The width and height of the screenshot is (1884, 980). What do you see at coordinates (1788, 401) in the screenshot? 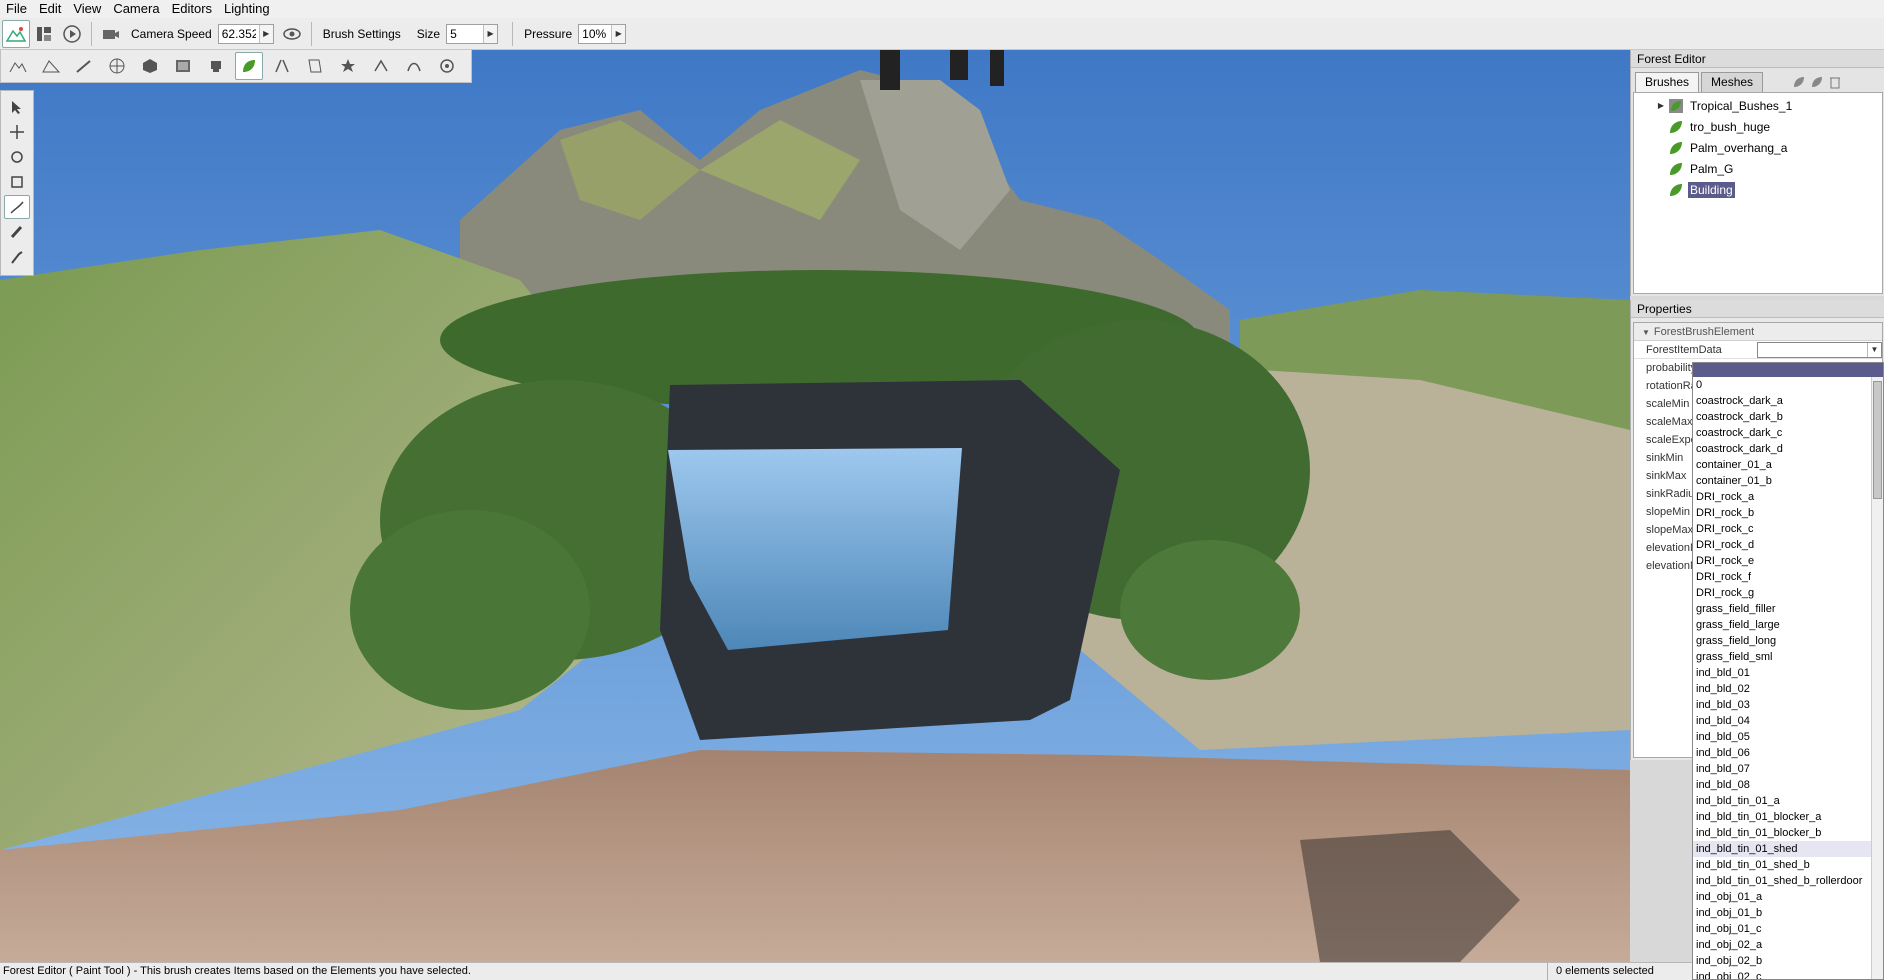
I see `dropdown-option: coastrock_dark_a` at bounding box center [1788, 401].